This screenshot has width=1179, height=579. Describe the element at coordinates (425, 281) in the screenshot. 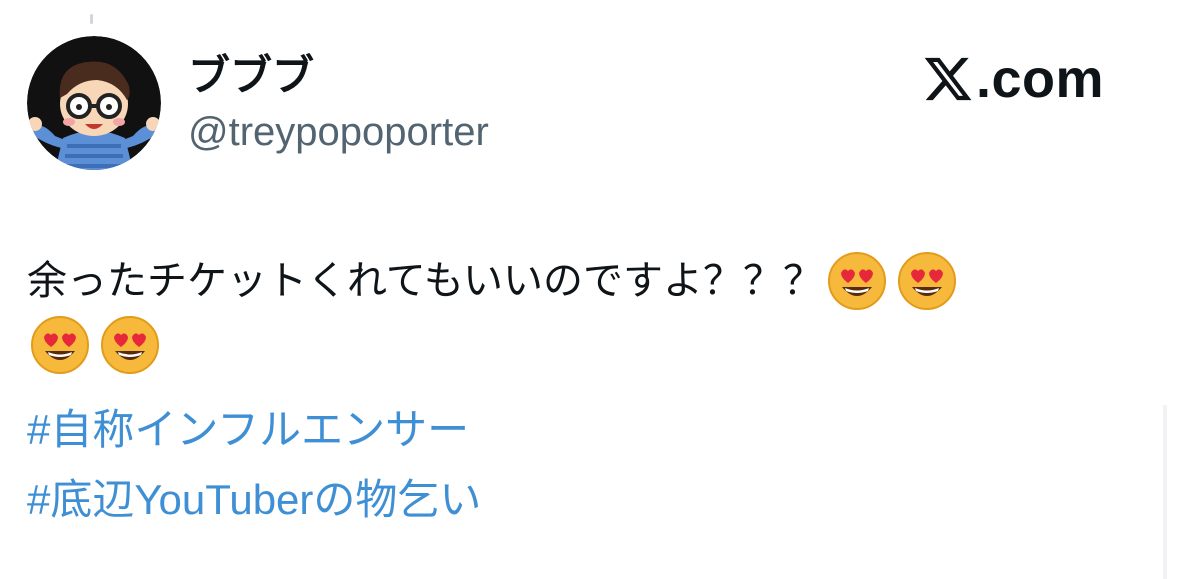

I see `tweet-text: 余ったチケットくれてもいいのですよ？？？` at that location.